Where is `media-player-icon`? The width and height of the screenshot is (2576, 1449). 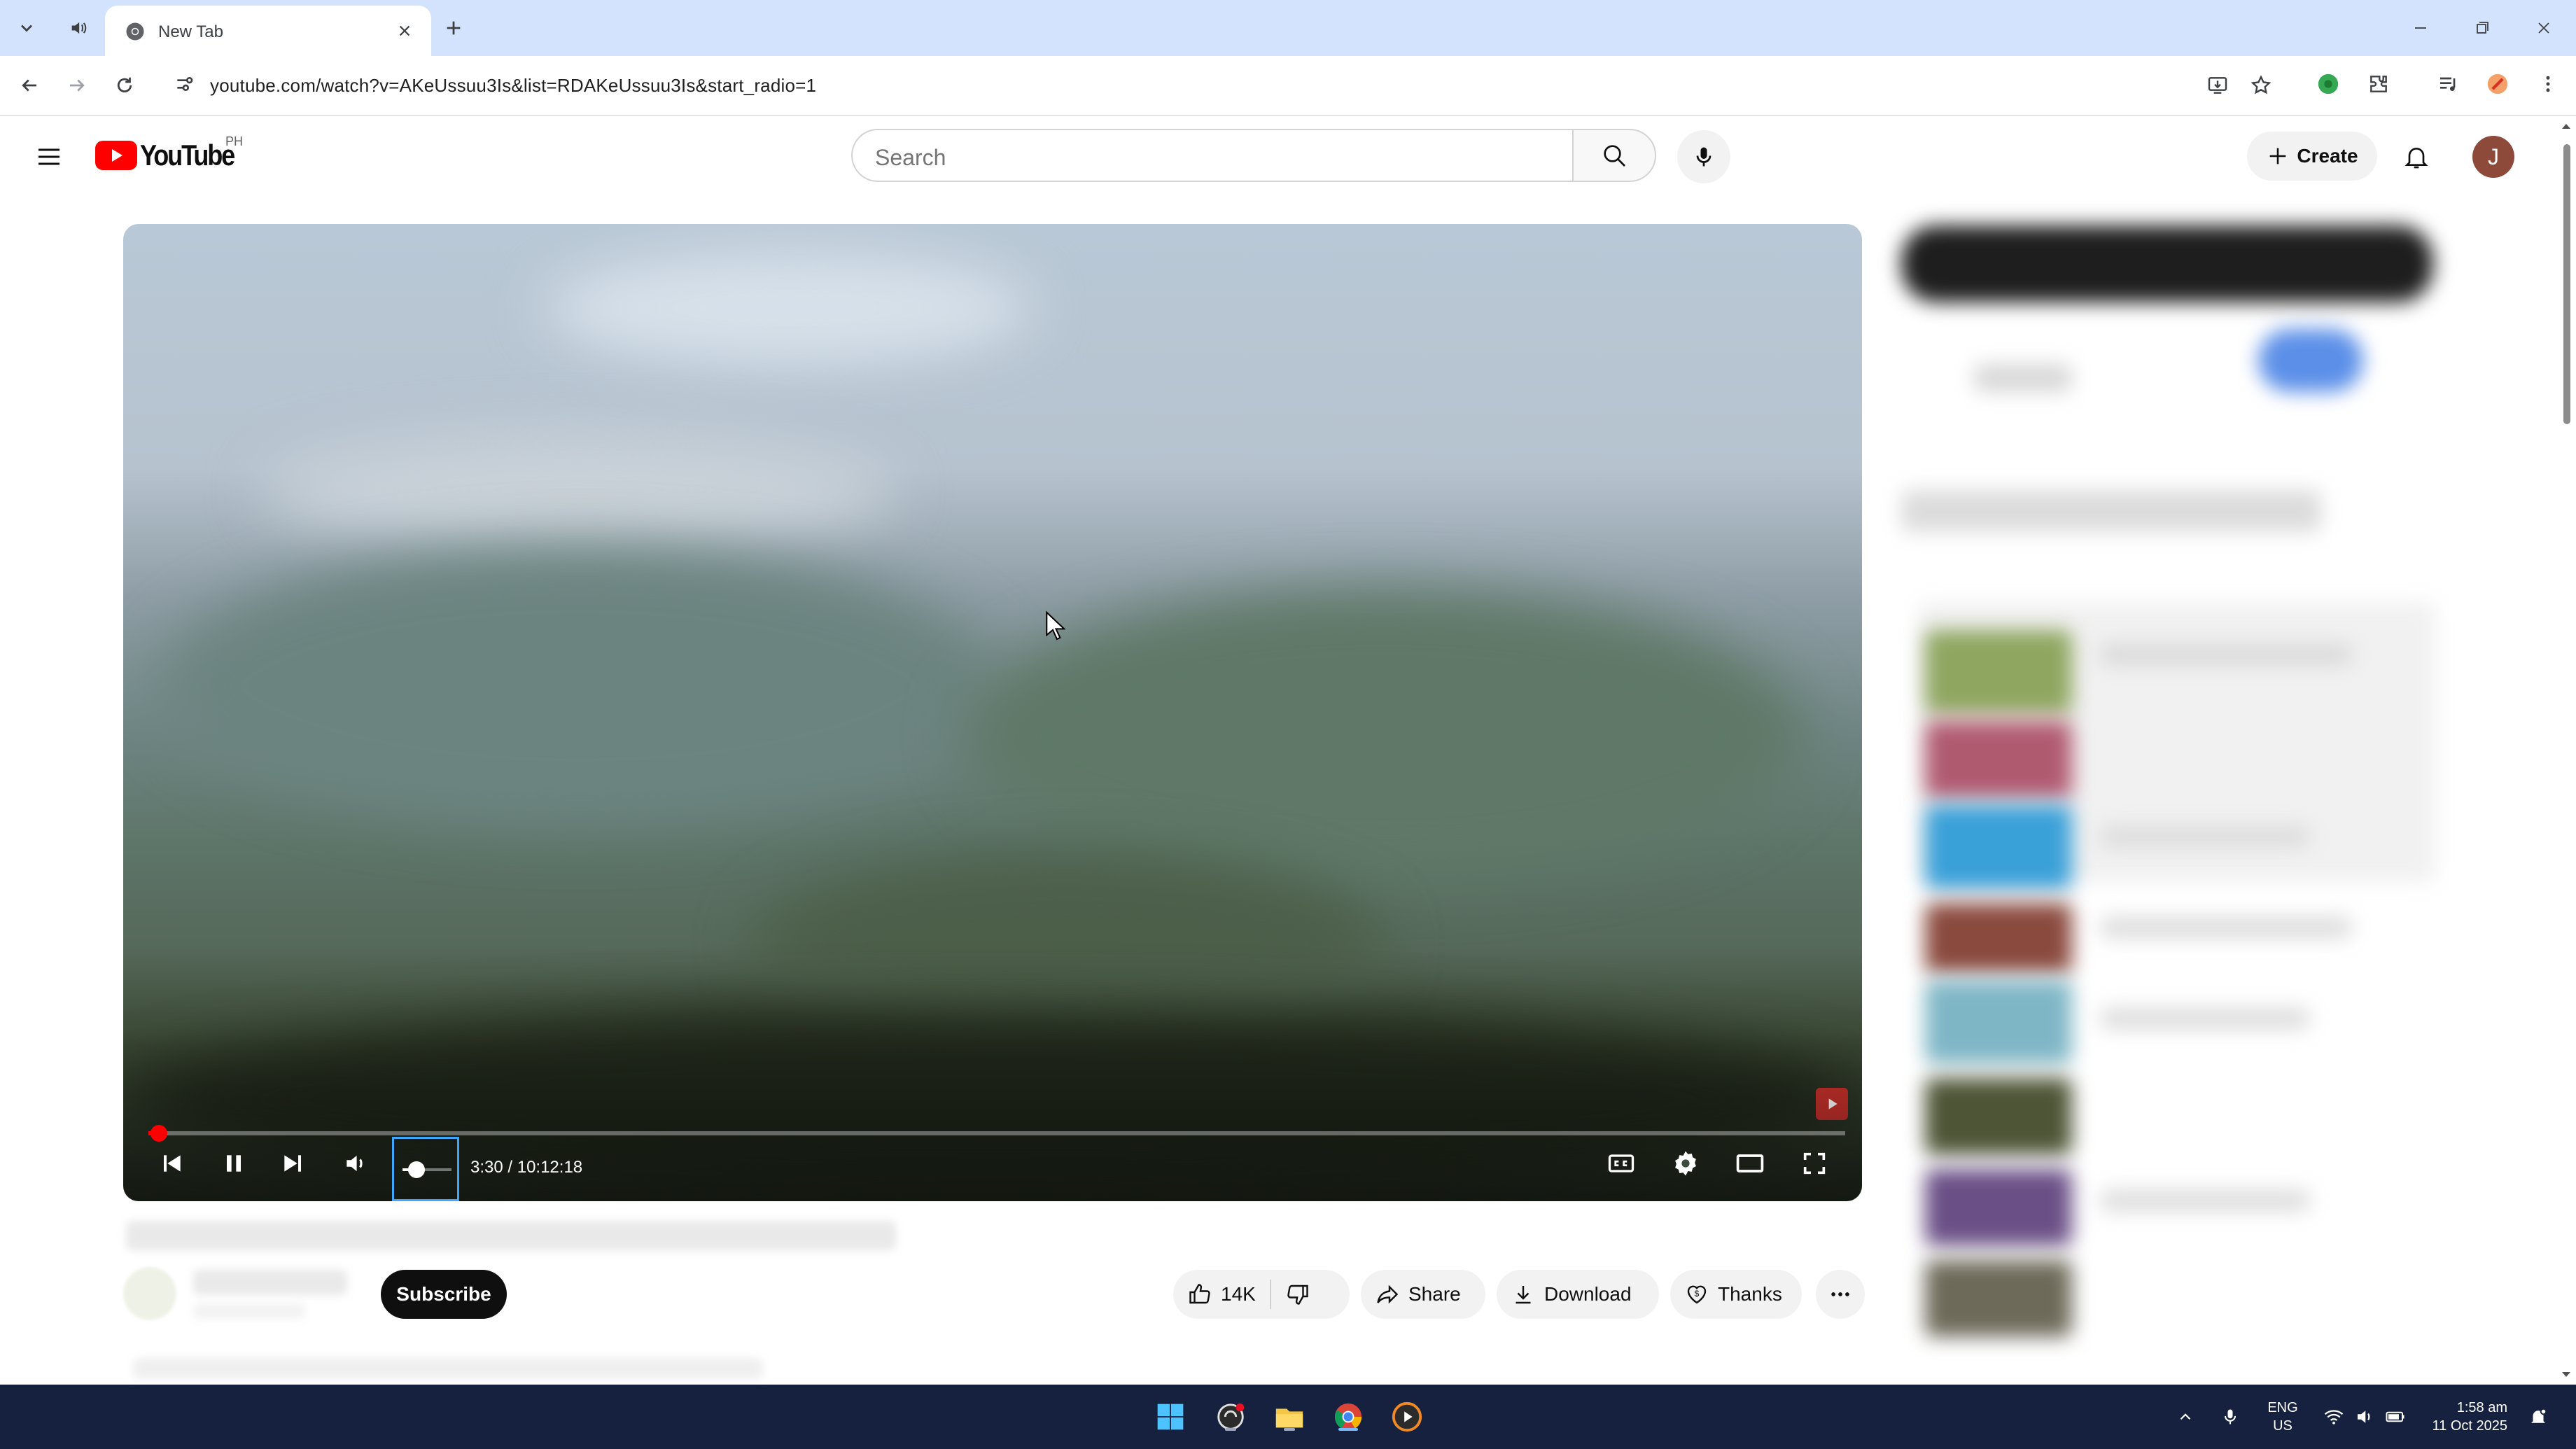 media-player-icon is located at coordinates (1407, 1417).